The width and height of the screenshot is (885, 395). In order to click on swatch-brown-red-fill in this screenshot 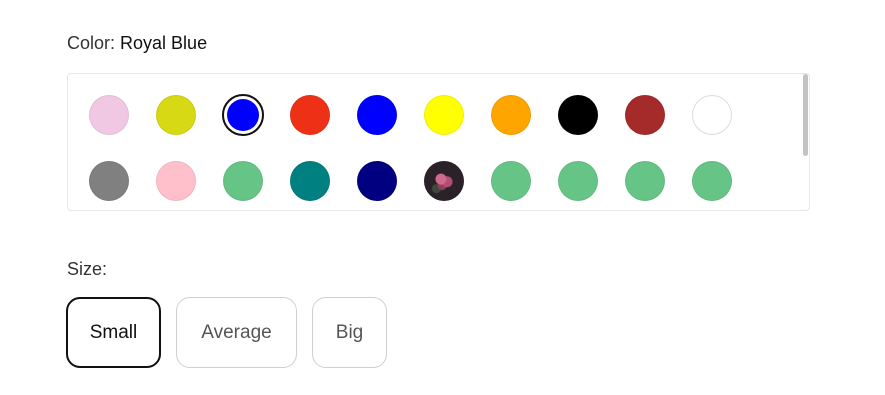, I will do `click(645, 115)`.